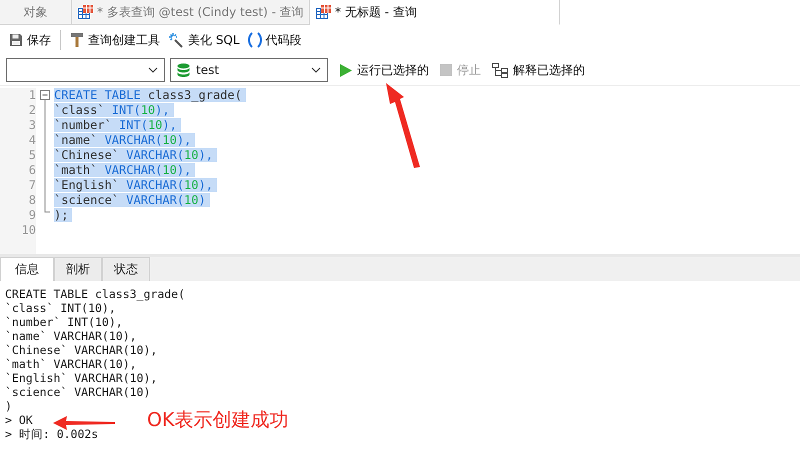  I want to click on annotation-text: OK表示创建成功, so click(217, 420).